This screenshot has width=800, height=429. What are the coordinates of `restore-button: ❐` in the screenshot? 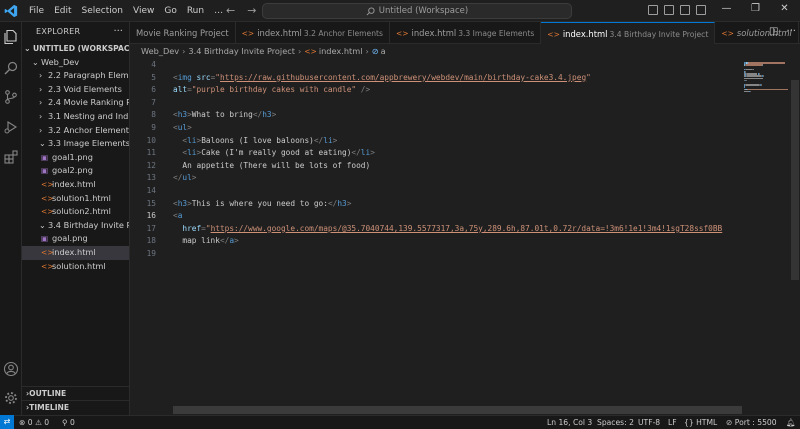 It's located at (755, 8).